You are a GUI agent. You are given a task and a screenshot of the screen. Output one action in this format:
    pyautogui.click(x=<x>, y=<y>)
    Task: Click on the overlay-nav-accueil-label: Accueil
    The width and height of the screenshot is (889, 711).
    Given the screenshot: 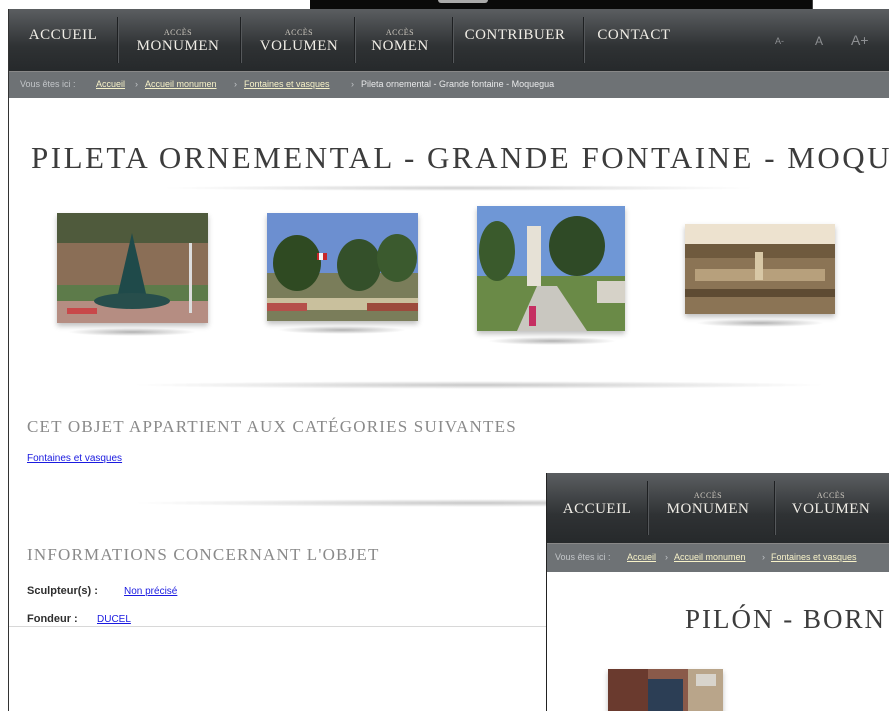 What is the action you would take?
    pyautogui.click(x=597, y=509)
    